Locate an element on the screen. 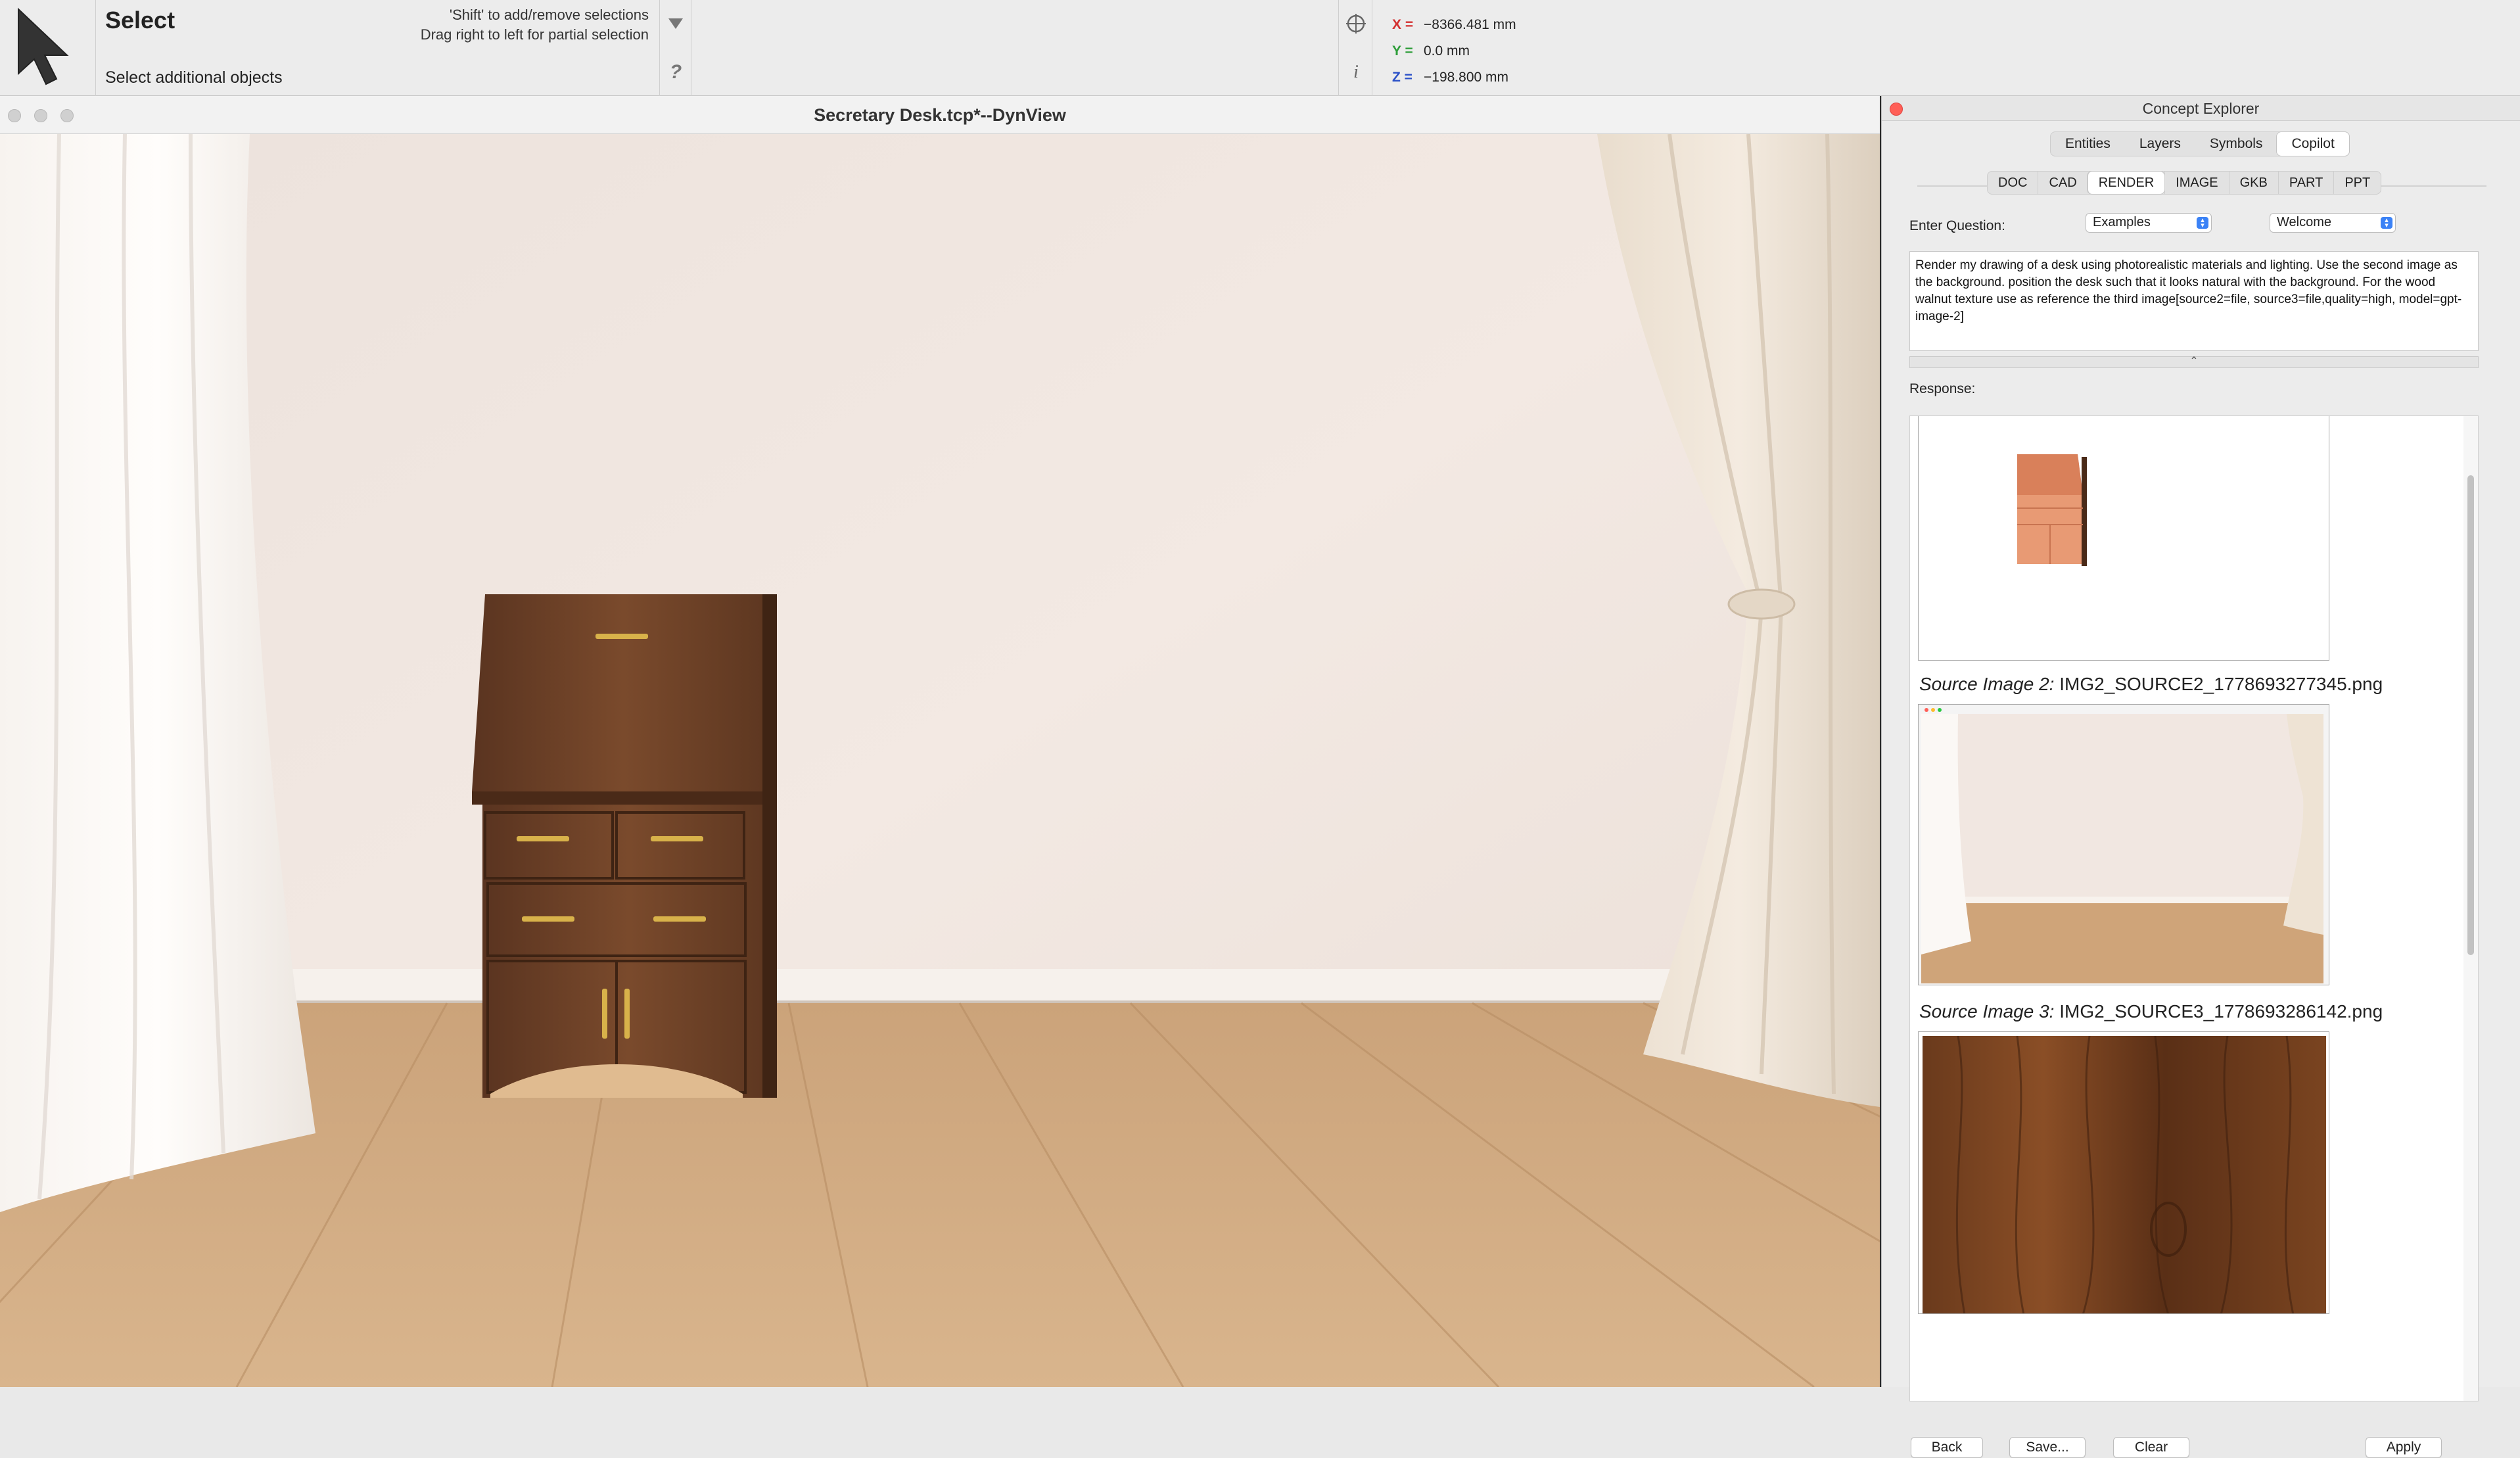 The width and height of the screenshot is (2520, 1458). z-coordinate: Z = −198.800 mm is located at coordinates (1454, 77).